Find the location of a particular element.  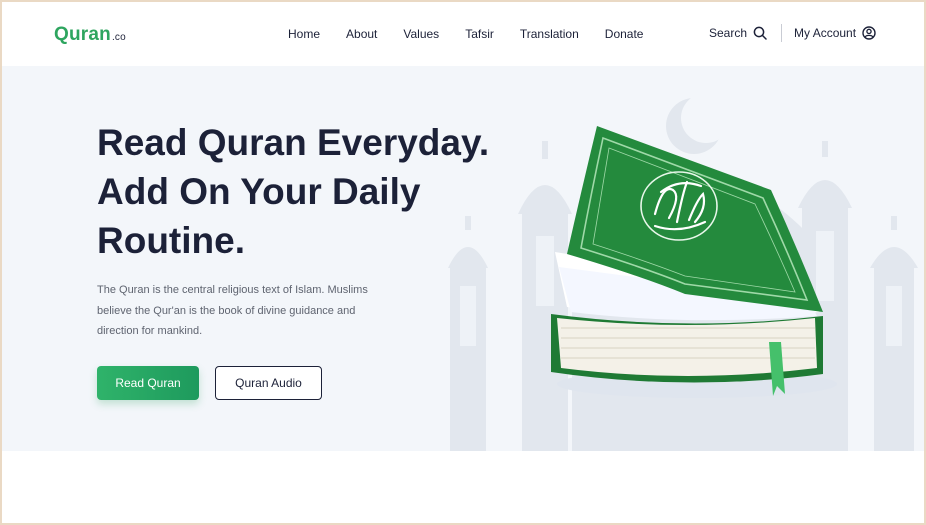

nav-about: About is located at coordinates (361, 34).